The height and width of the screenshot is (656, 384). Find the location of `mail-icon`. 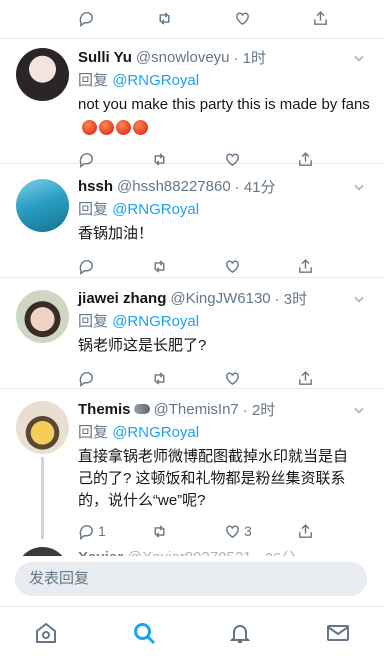

mail-icon is located at coordinates (338, 633).